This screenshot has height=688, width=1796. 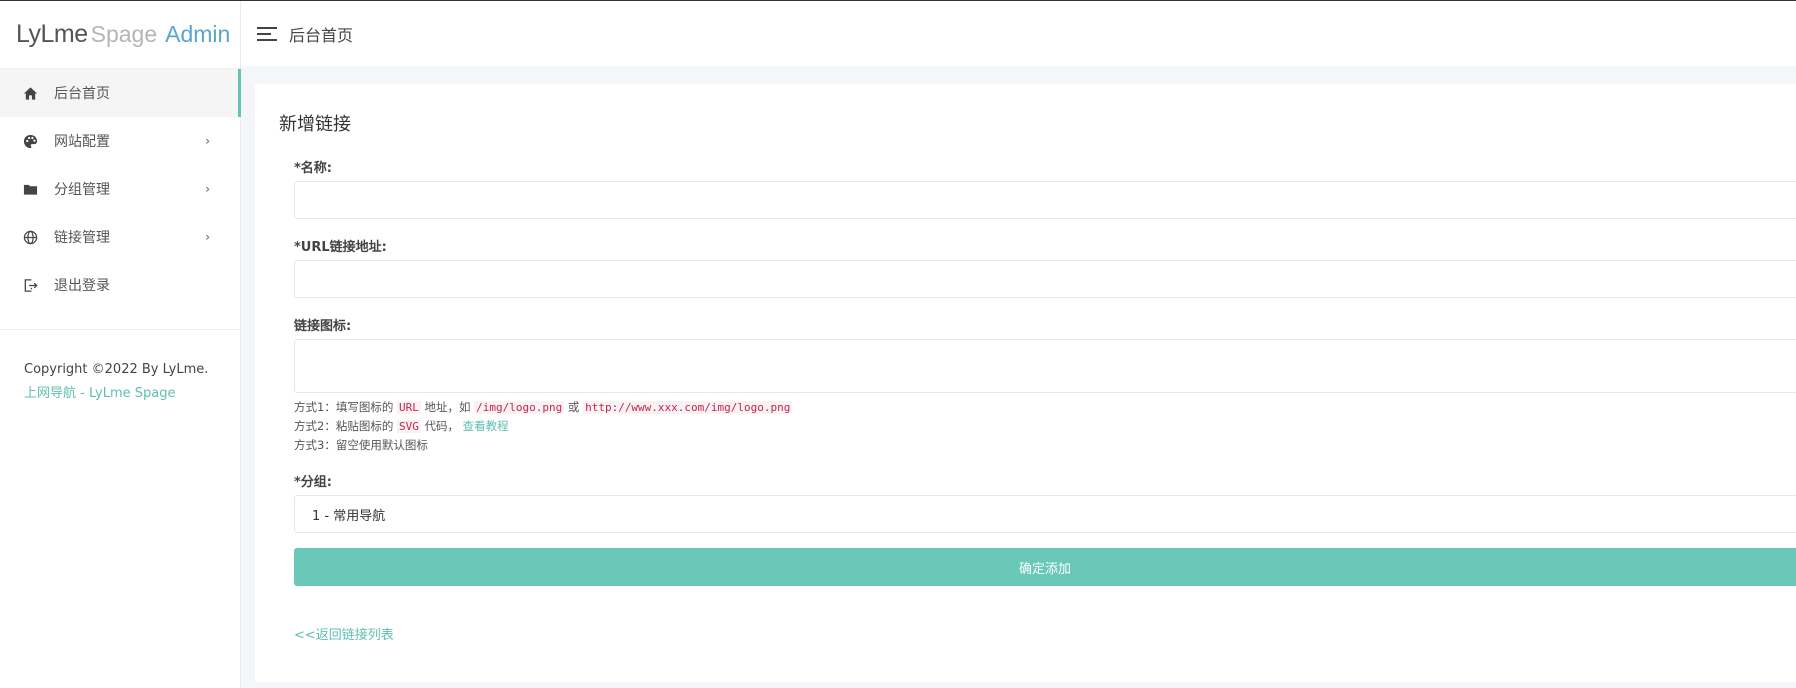 I want to click on sidebar-item-label: 退出登录, so click(x=82, y=286).